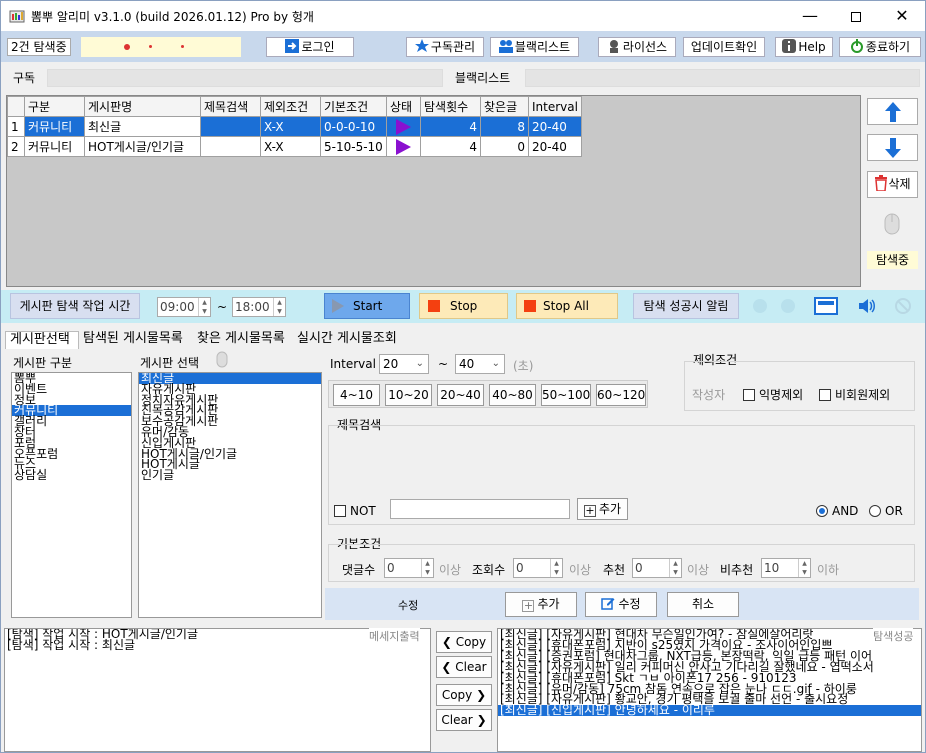 Image resolution: width=926 pixels, height=753 pixels. I want to click on recommend-label: 추천, so click(614, 570).